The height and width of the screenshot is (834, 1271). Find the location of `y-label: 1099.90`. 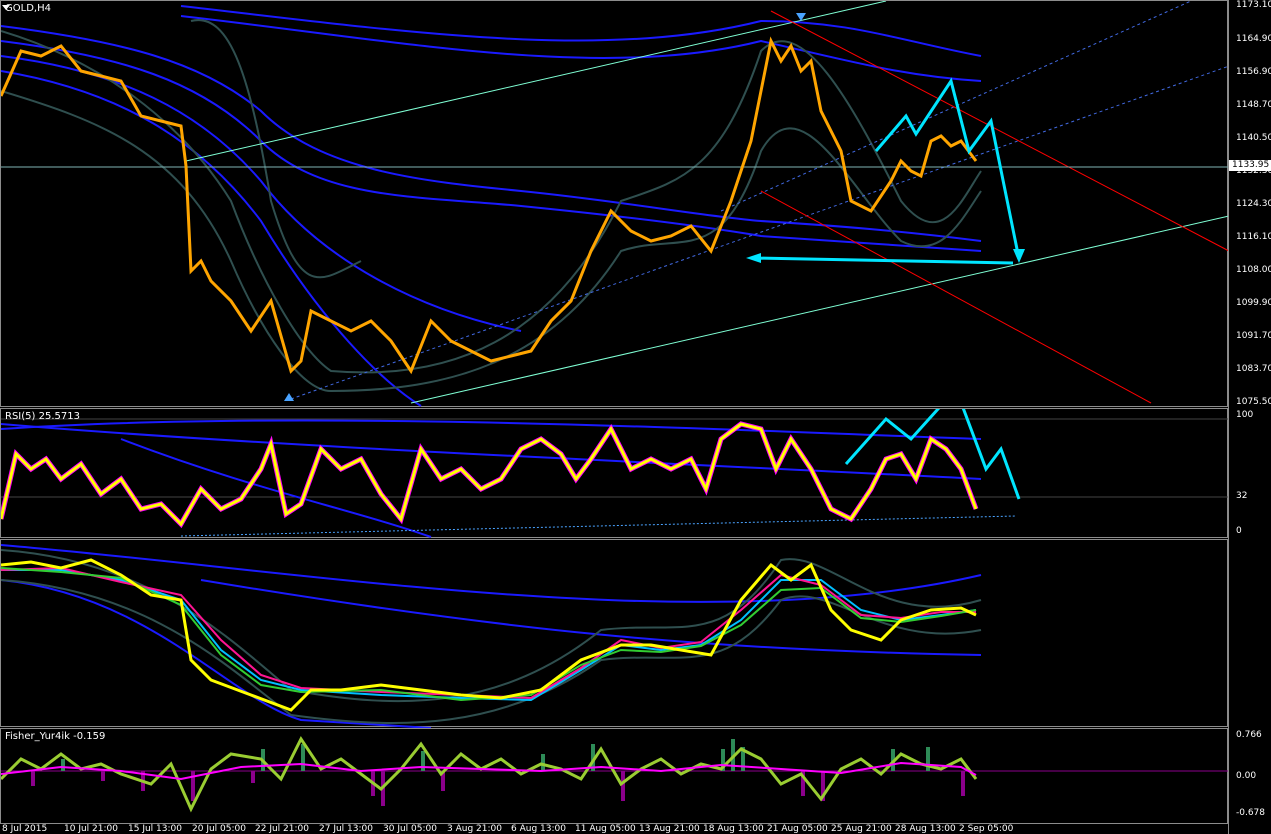

y-label: 1099.90 is located at coordinates (1253, 303).